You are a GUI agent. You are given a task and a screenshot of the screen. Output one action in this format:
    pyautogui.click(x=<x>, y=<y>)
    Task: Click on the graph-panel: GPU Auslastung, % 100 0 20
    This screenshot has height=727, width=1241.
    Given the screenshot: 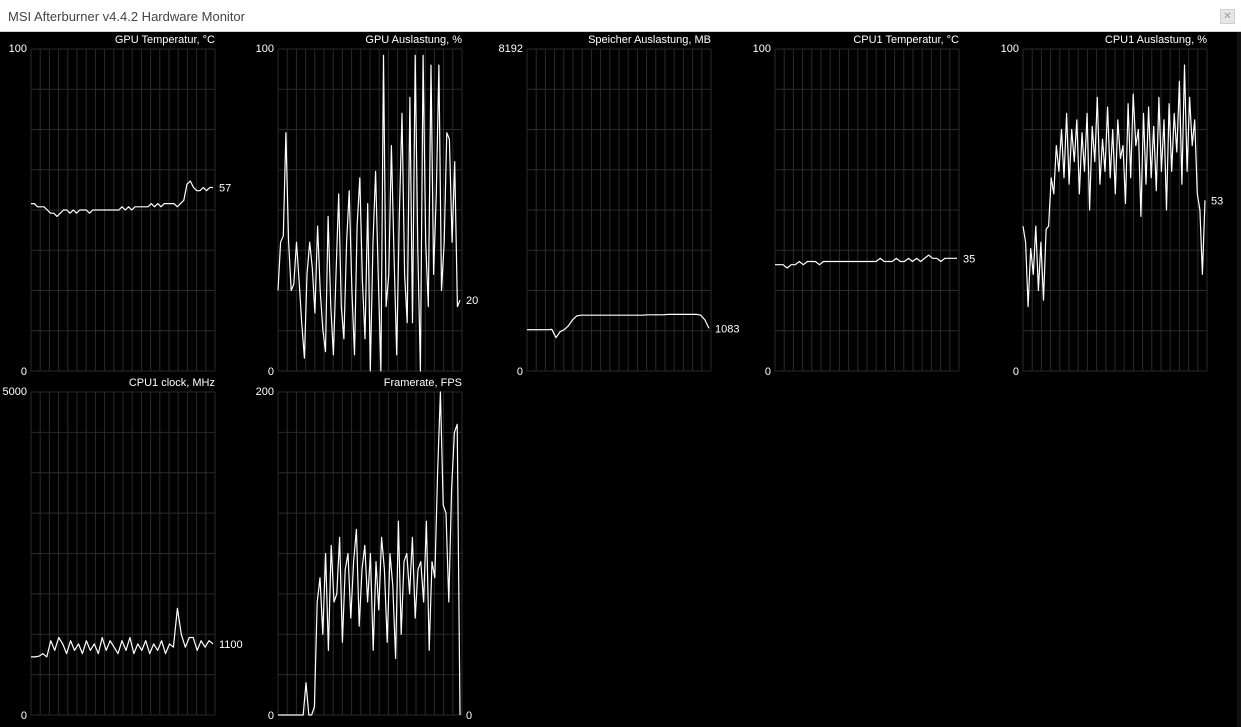 What is the action you would take?
    pyautogui.click(x=367, y=206)
    